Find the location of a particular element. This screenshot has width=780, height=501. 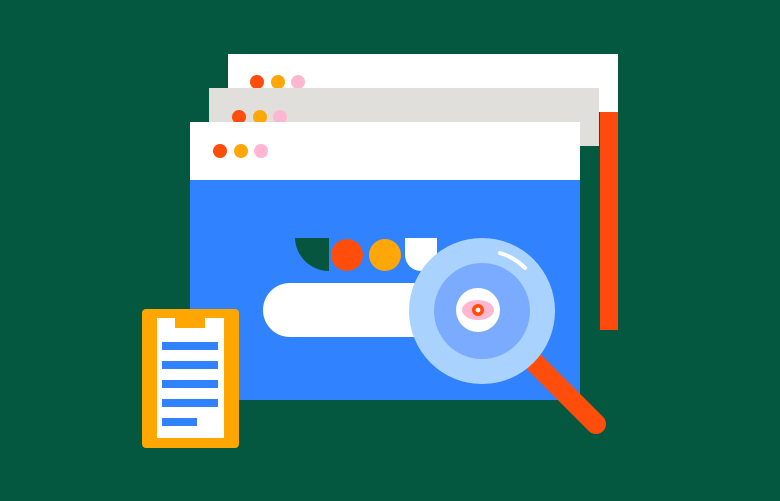

eye-icon is located at coordinates (478, 310).